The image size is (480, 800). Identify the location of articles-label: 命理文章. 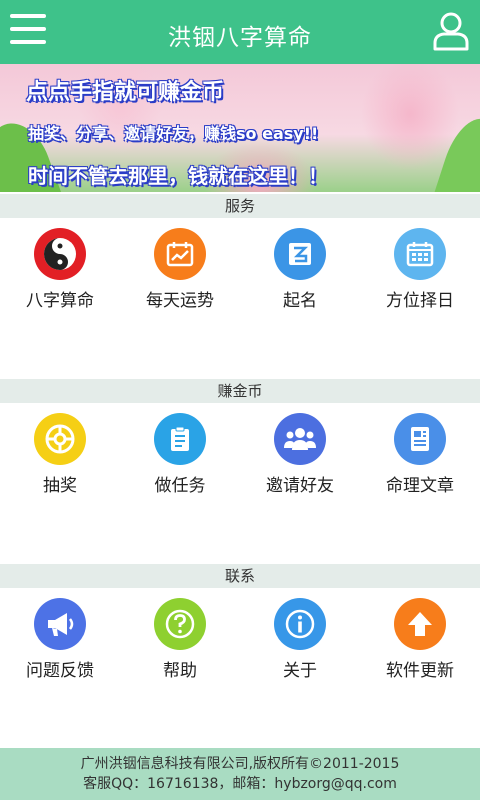
(420, 486).